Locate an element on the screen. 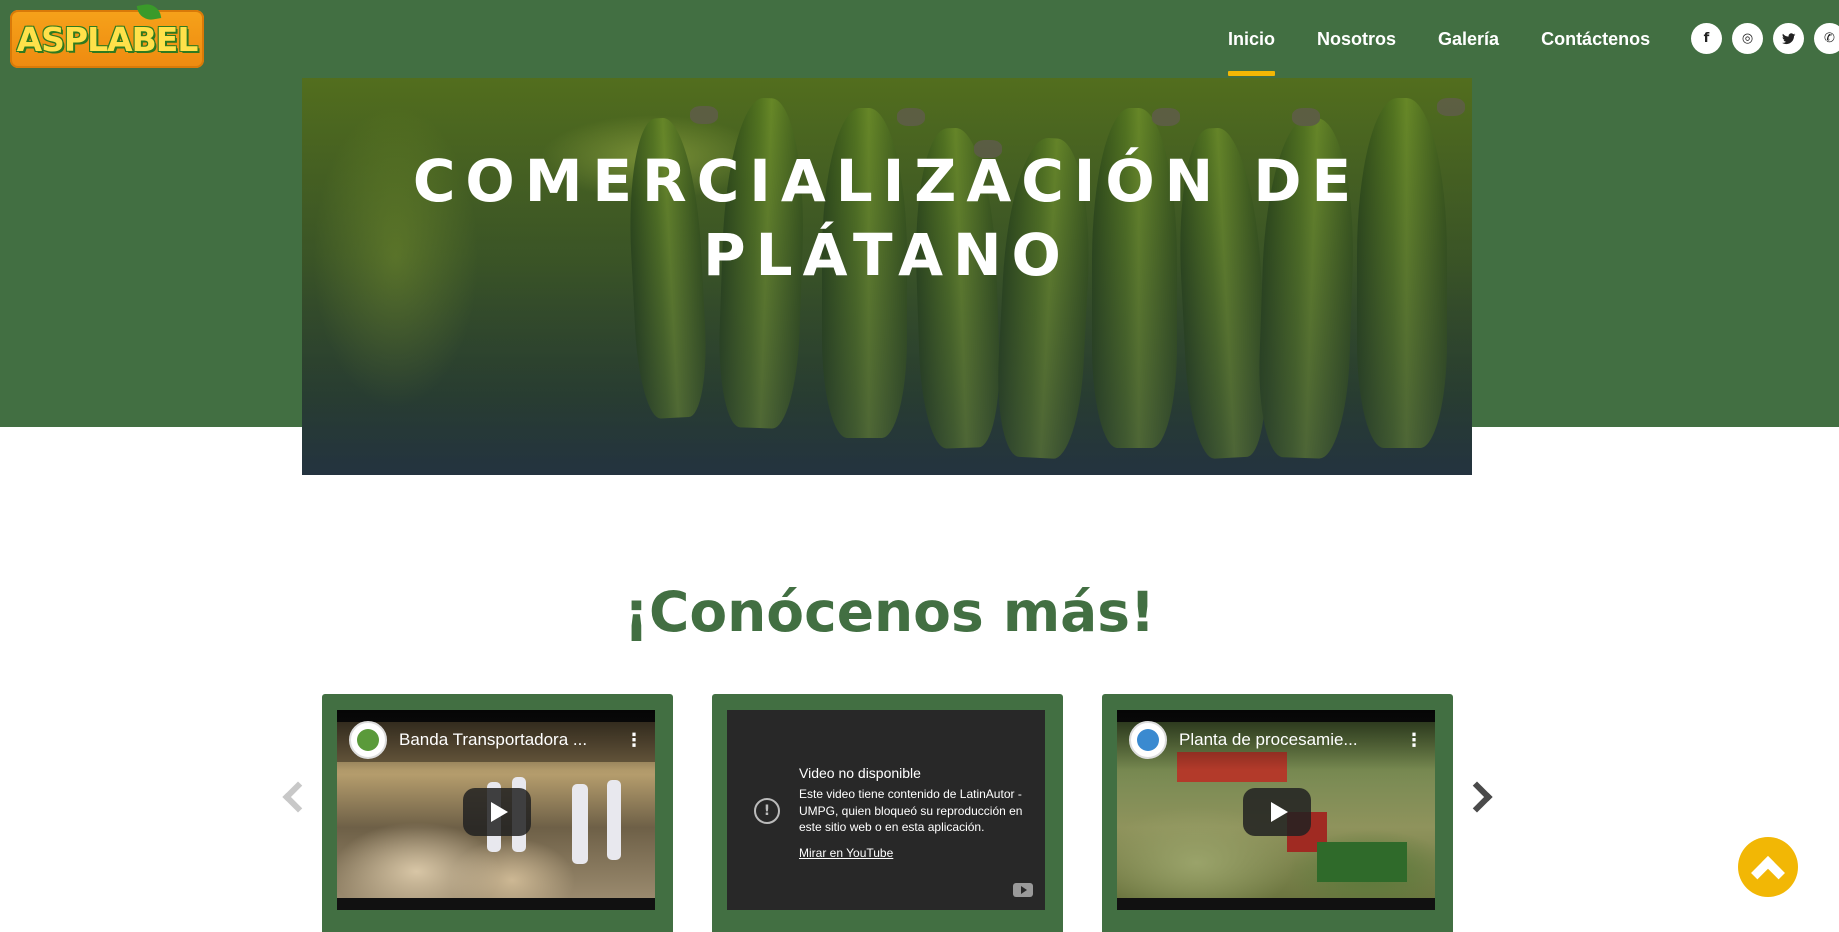 The image size is (1839, 932). facebook-icon: f is located at coordinates (1706, 38).